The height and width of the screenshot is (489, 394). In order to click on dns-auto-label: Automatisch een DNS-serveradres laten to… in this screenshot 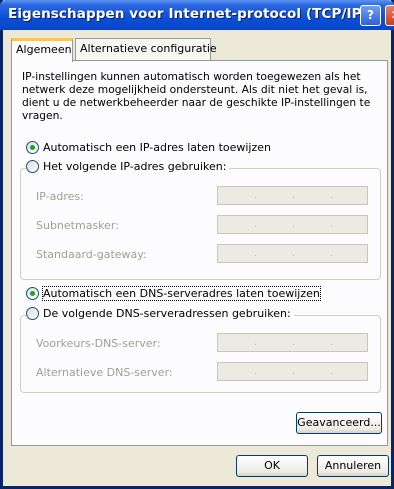, I will do `click(181, 293)`.